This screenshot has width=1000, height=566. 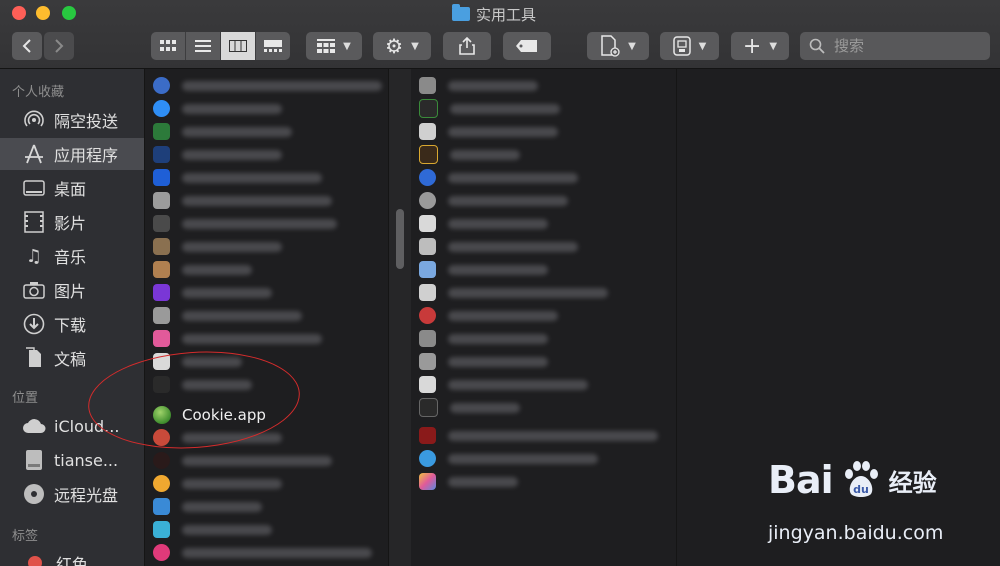 I want to click on search-input, so click(x=909, y=46).